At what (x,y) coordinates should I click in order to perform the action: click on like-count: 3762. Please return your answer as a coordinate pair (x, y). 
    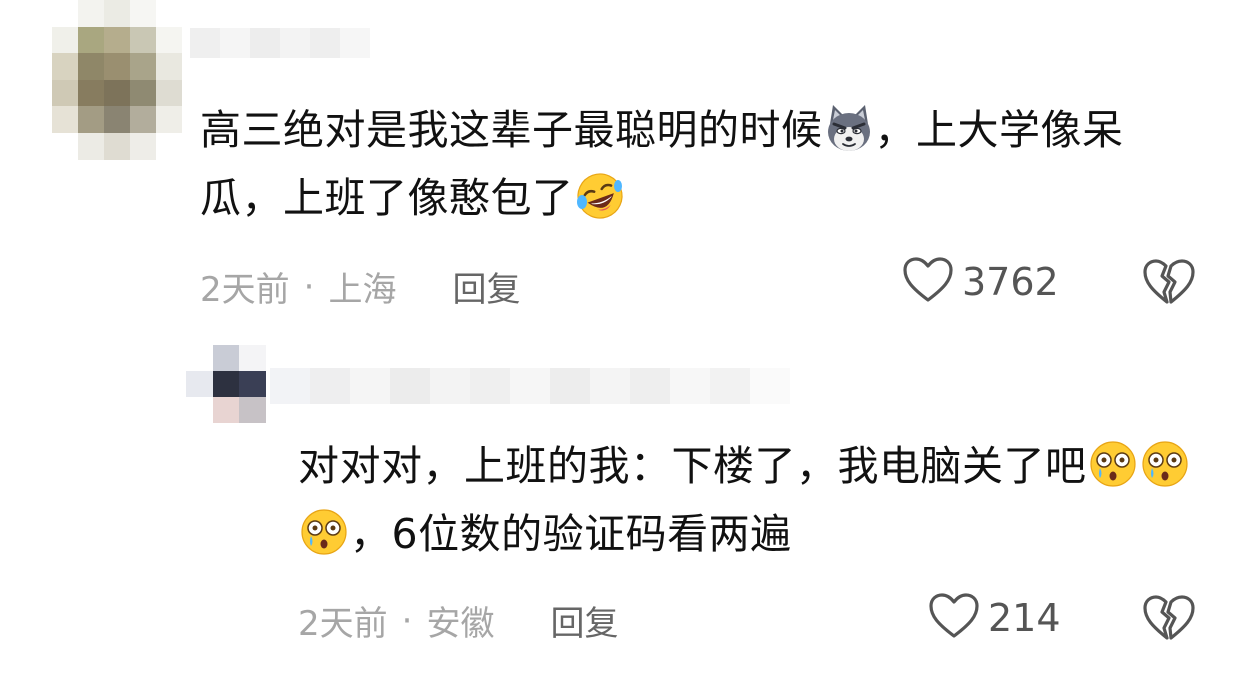
    Looking at the image, I should click on (1010, 282).